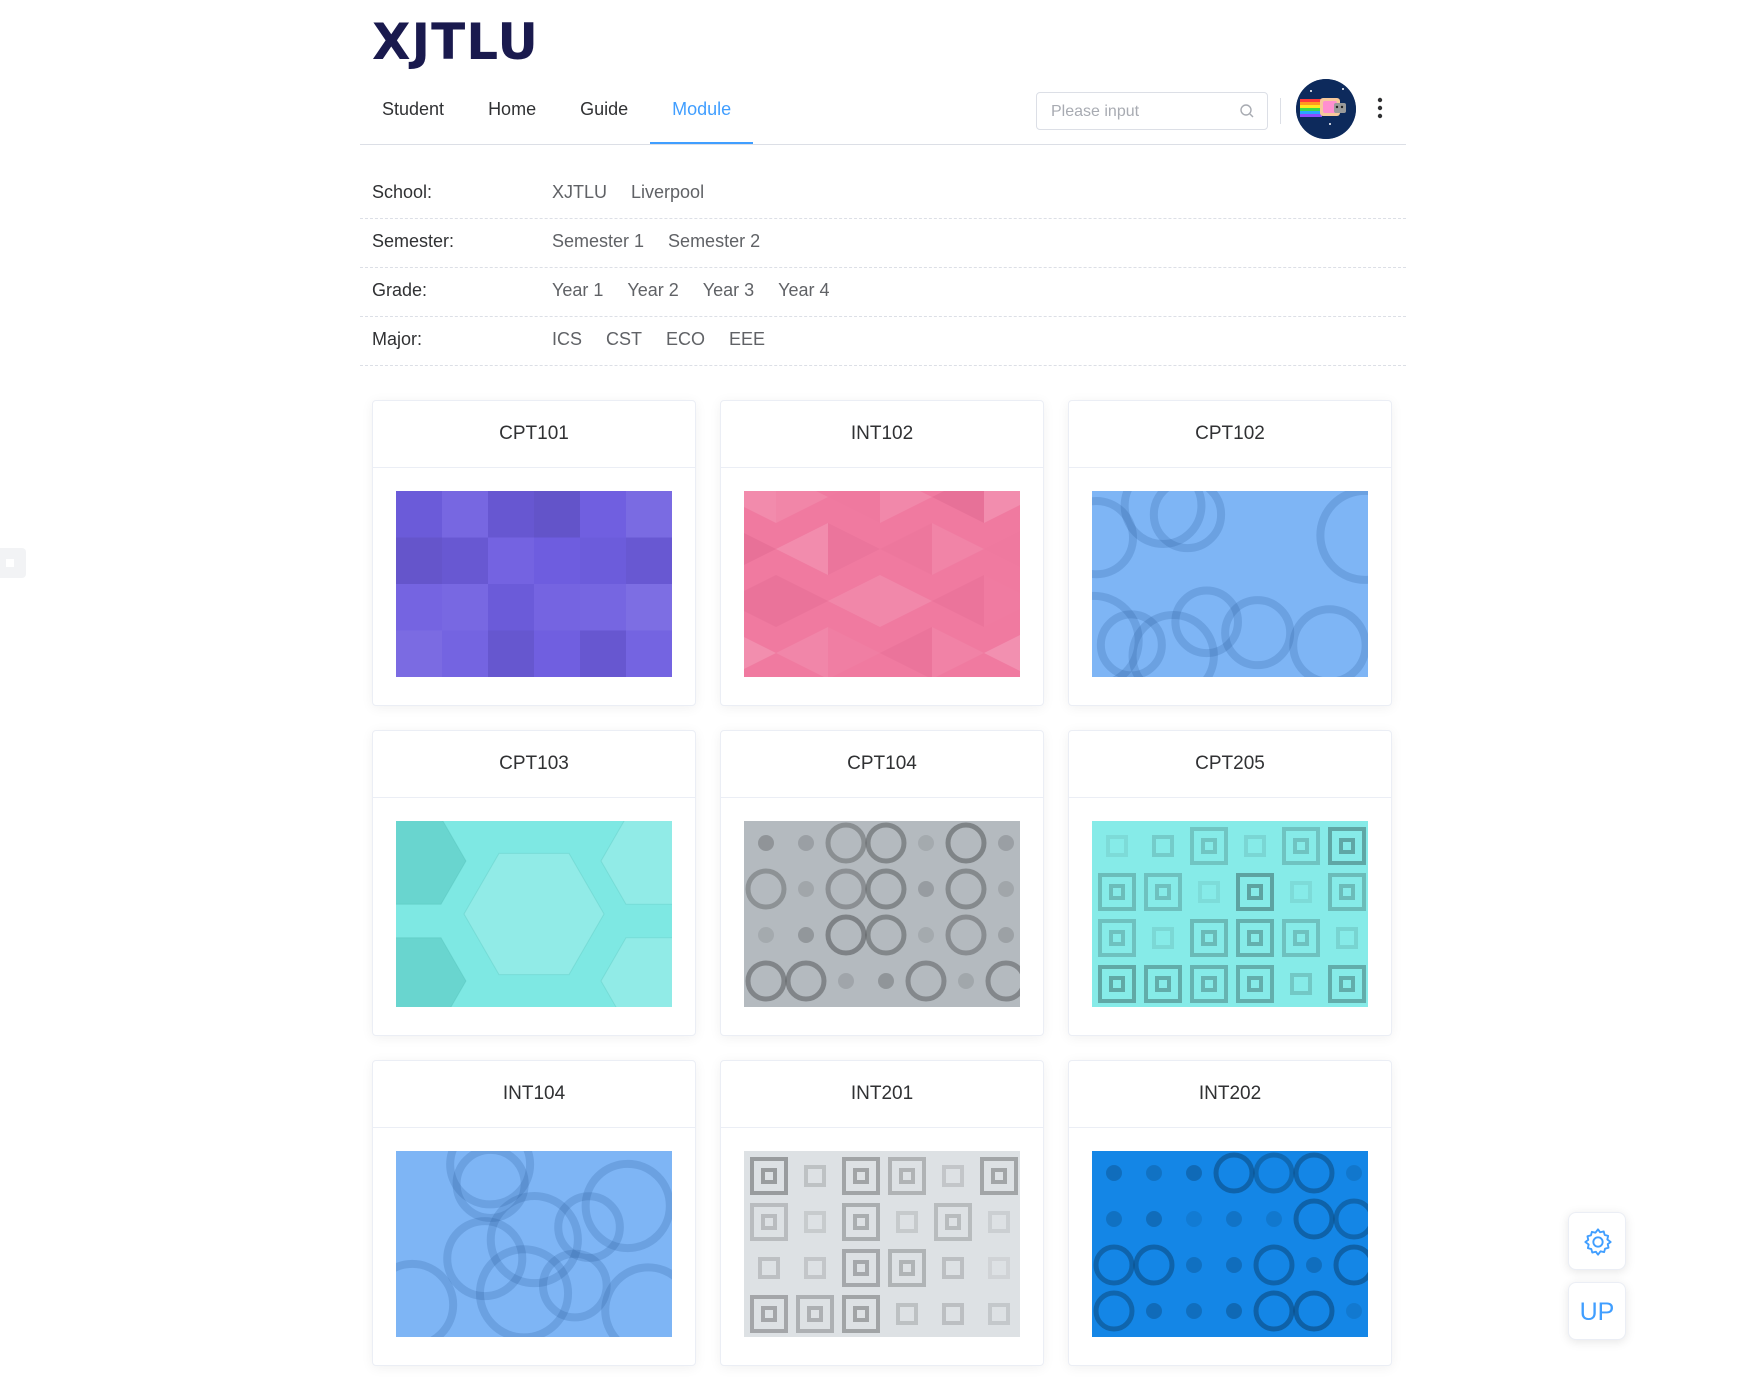 The image size is (1755, 1378). I want to click on settings-button, so click(1597, 1241).